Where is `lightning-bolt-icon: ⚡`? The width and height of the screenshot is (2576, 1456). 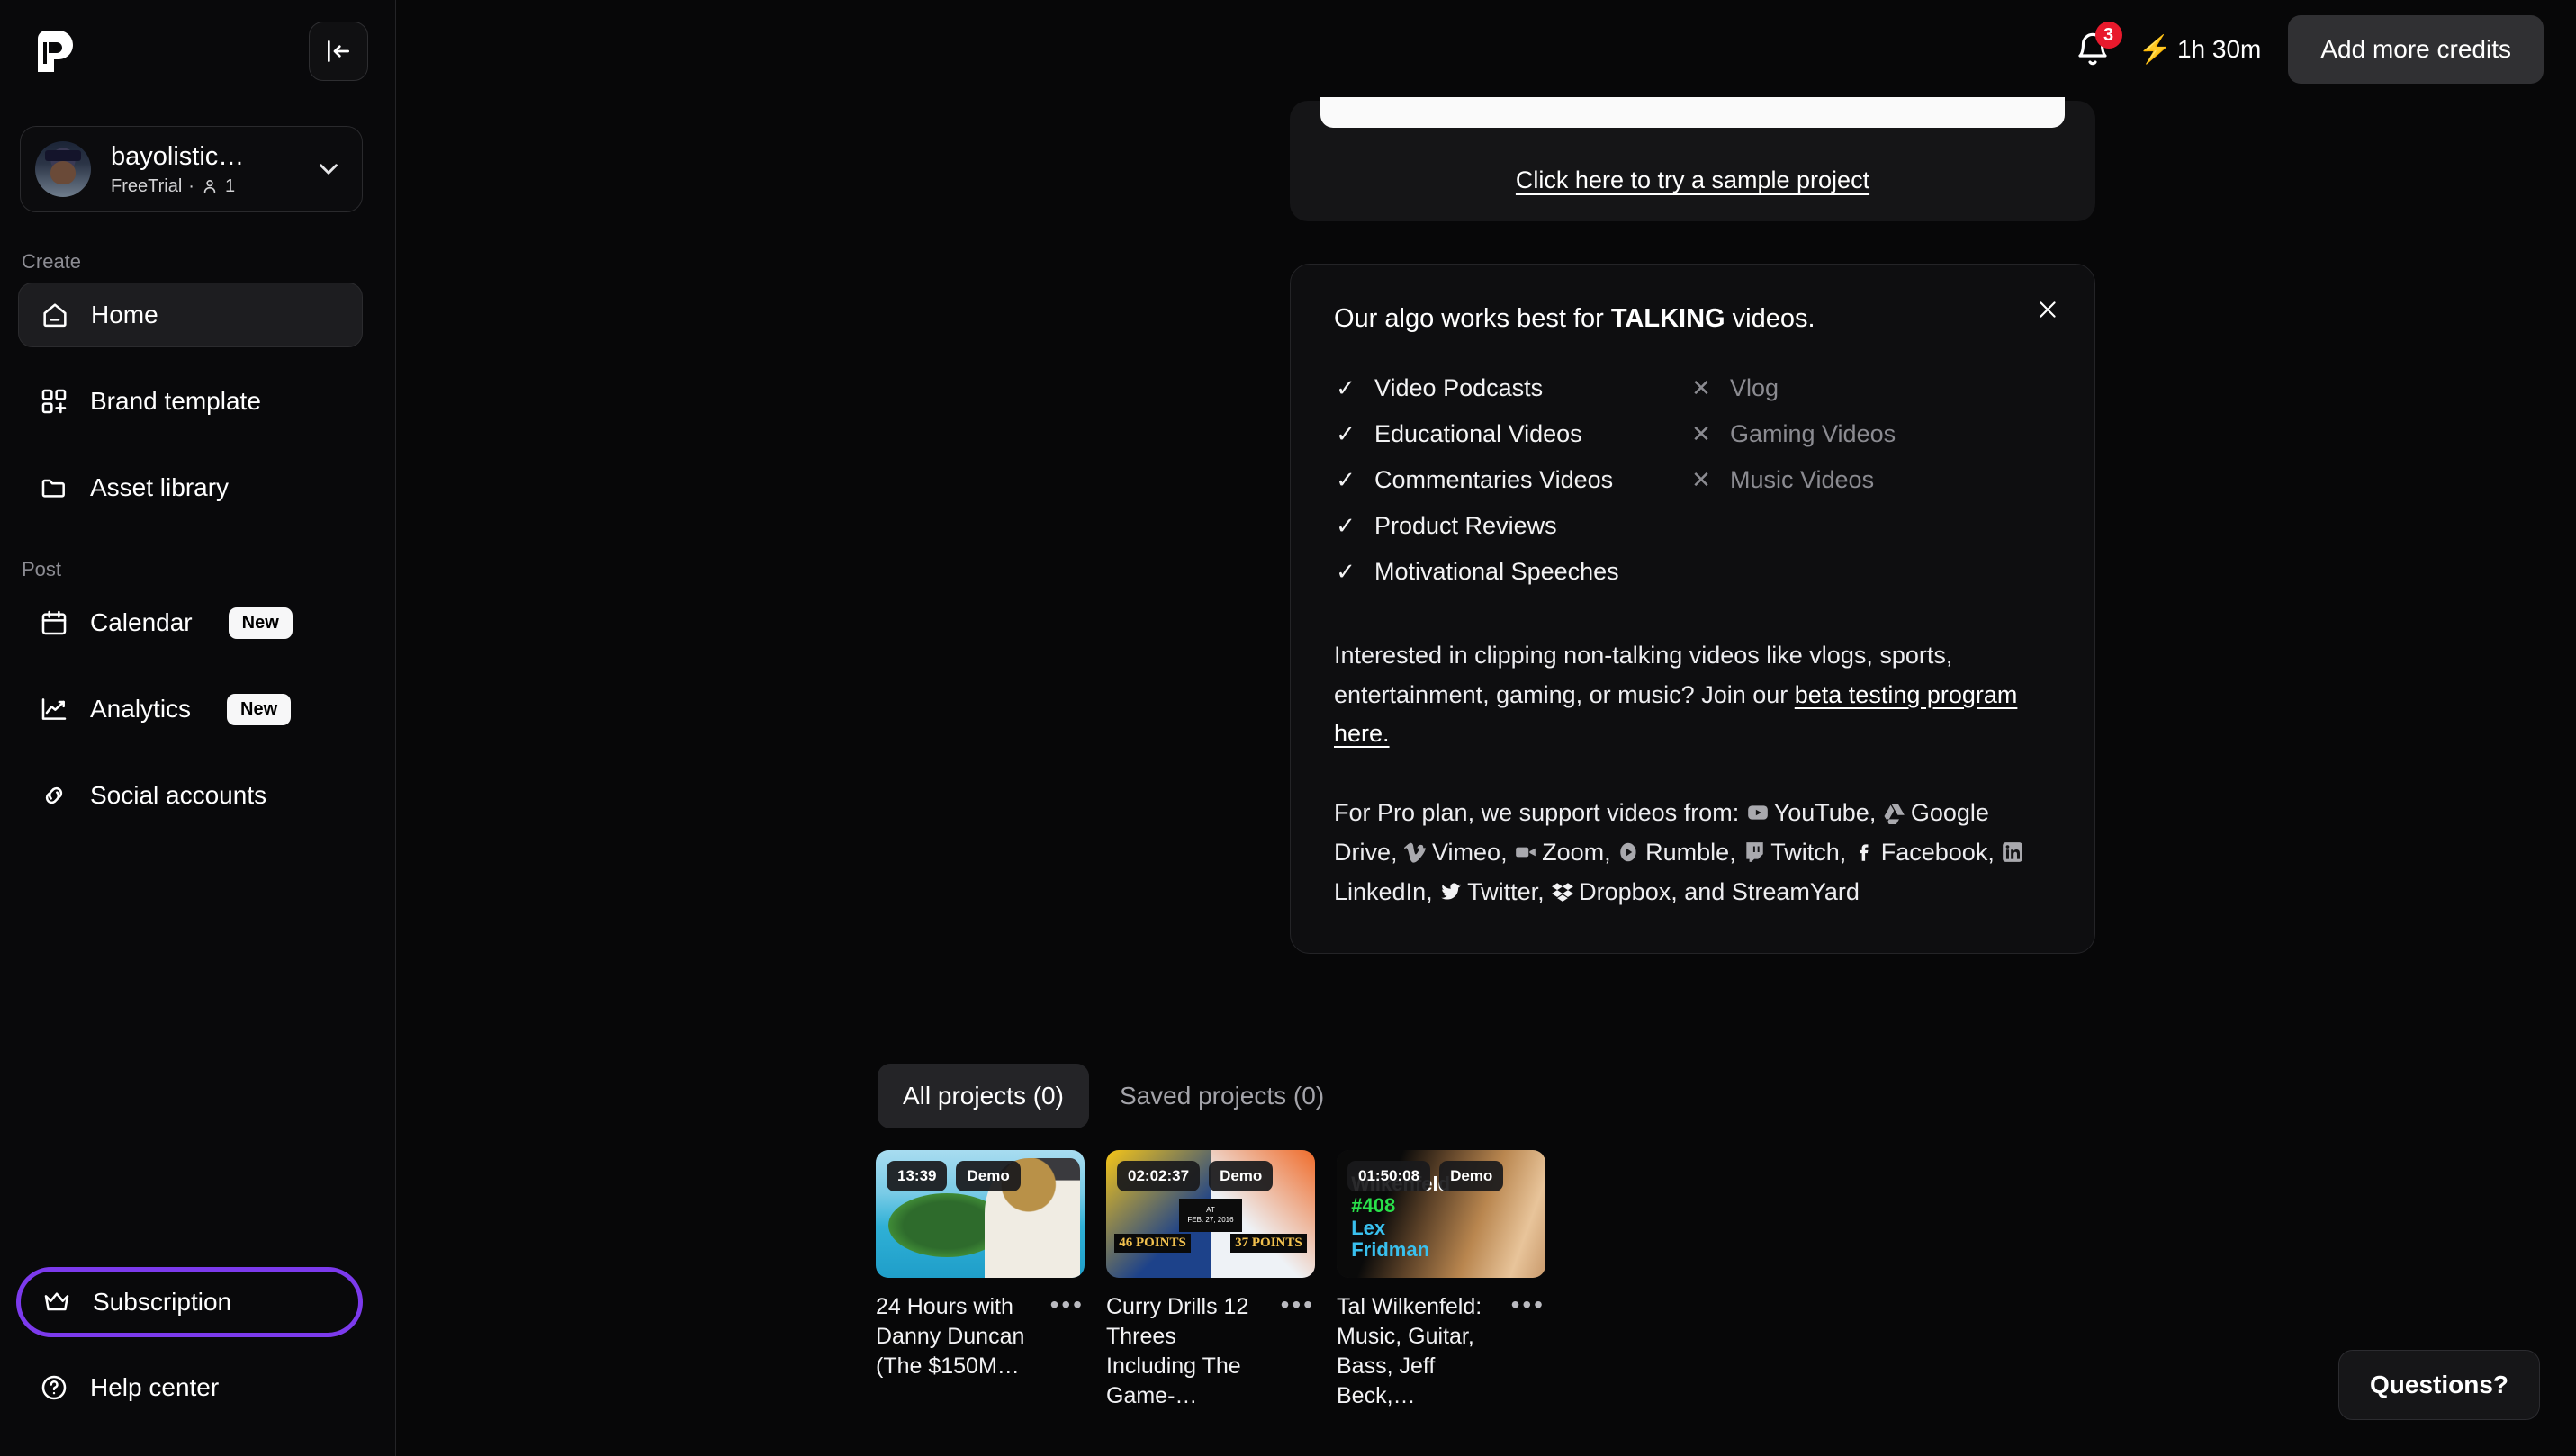
lightning-bolt-icon: ⚡ is located at coordinates (2155, 49).